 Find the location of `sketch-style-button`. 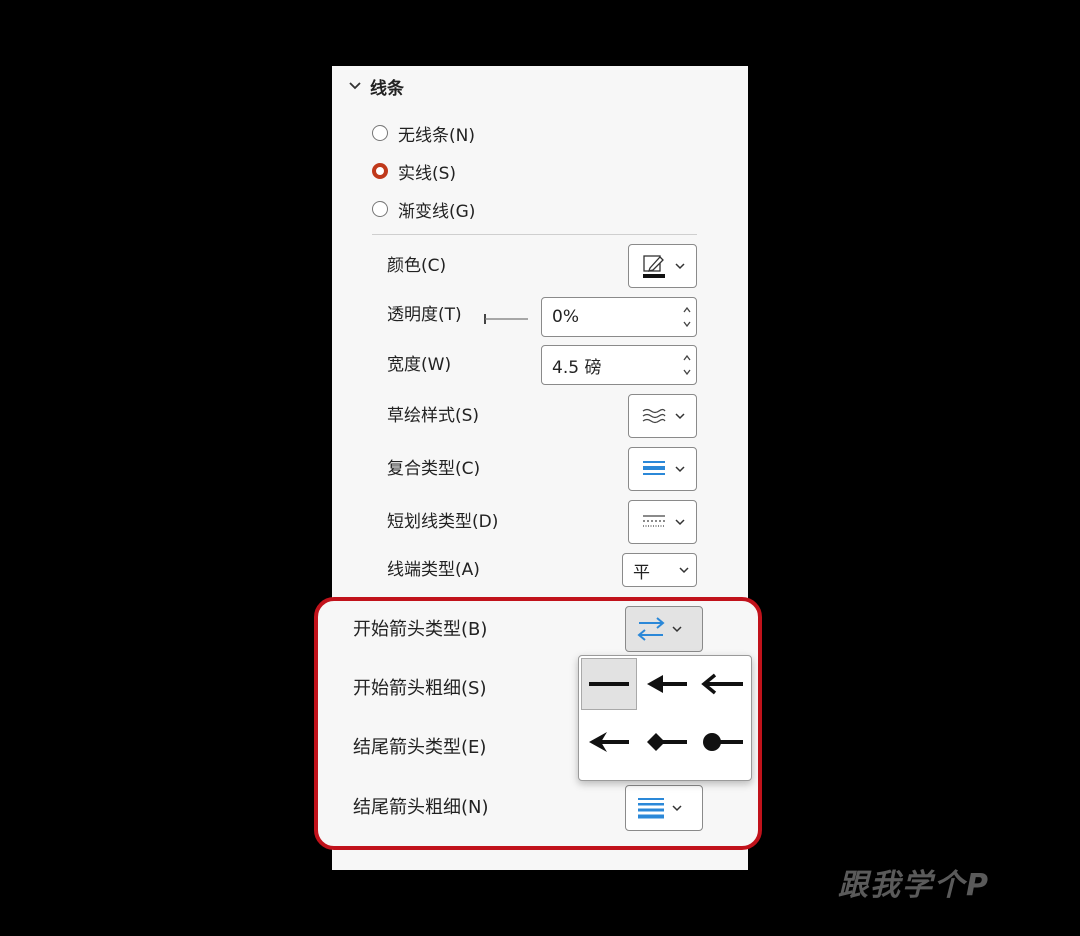

sketch-style-button is located at coordinates (662, 416).